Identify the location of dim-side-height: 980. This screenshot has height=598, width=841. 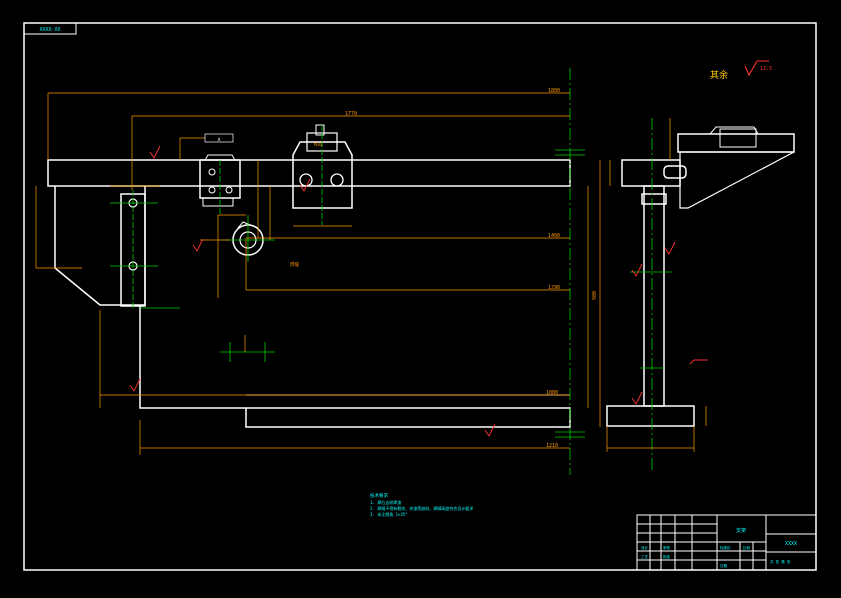
(595, 295).